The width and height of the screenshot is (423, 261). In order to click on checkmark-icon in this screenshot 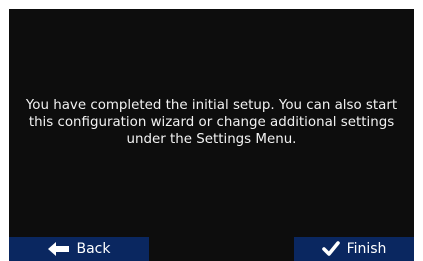, I will do `click(330, 249)`.